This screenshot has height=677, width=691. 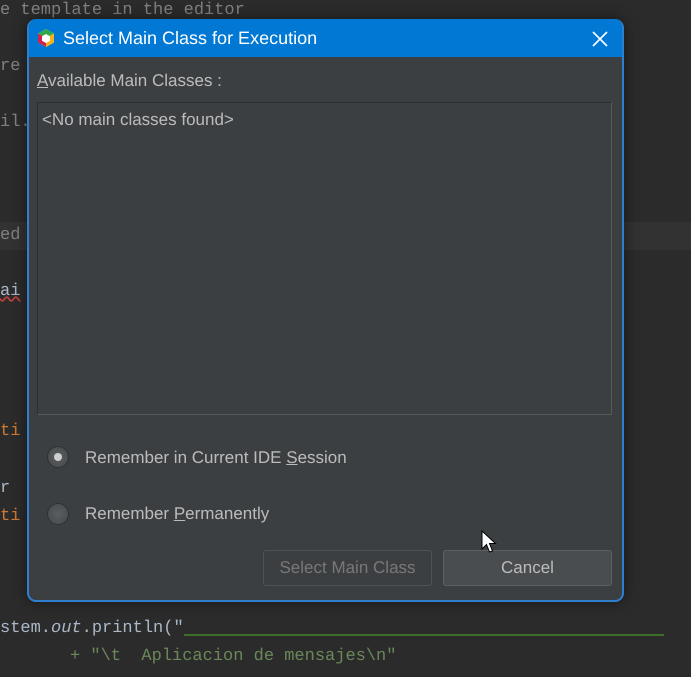 I want to click on dialog-button: Cancel, so click(x=527, y=568).